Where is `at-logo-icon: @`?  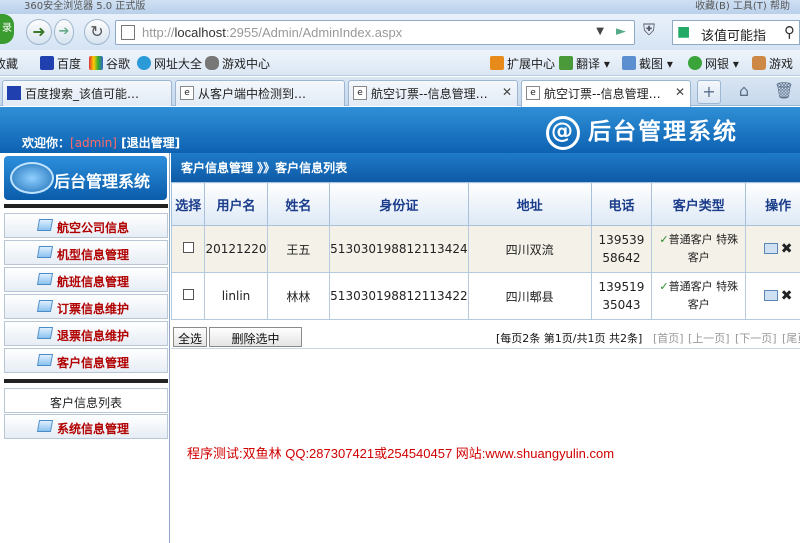 at-logo-icon: @ is located at coordinates (563, 132).